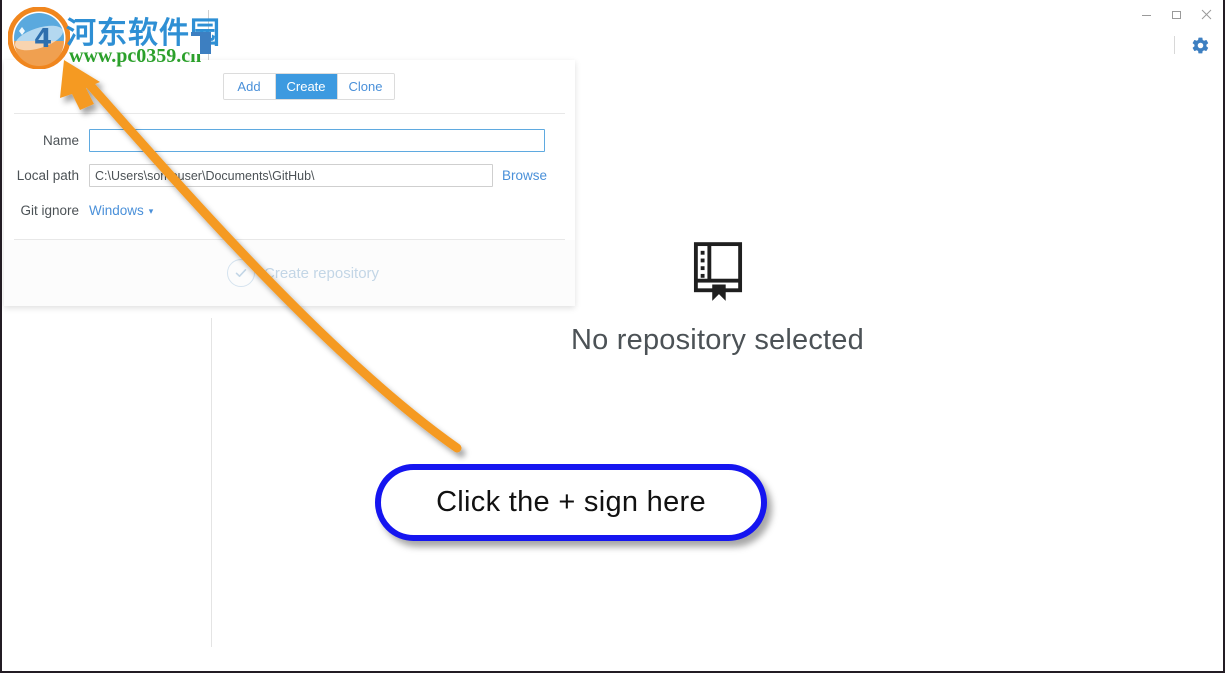 This screenshot has width=1225, height=673. Describe the element at coordinates (43, 39) in the screenshot. I see `svg-text: 4` at that location.